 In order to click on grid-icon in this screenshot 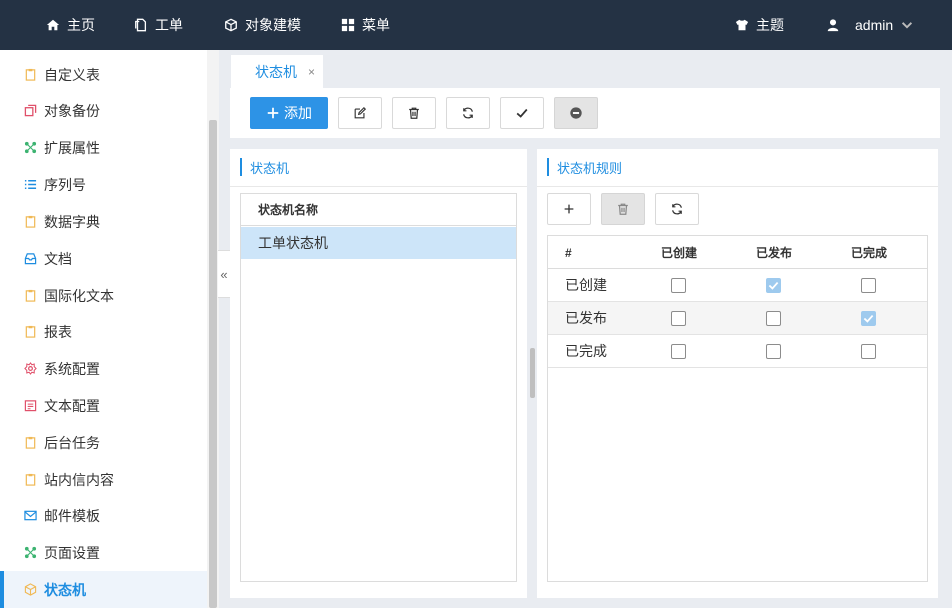, I will do `click(348, 25)`.